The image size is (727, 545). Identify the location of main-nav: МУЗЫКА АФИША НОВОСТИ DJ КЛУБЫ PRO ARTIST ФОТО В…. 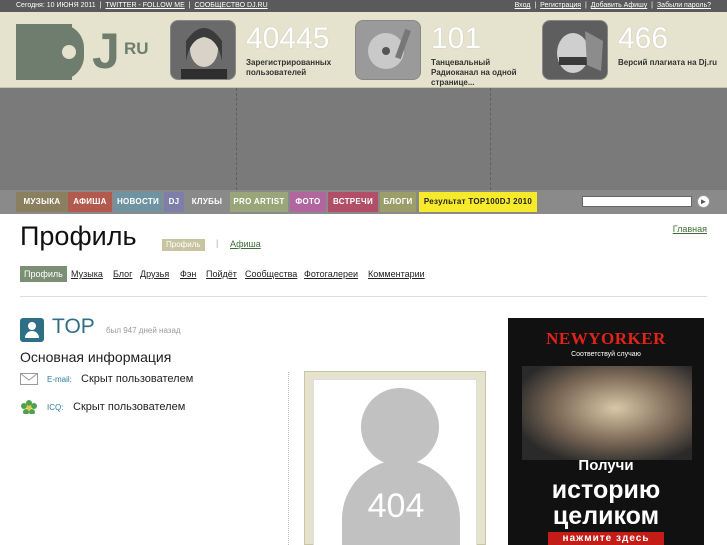
(363, 202).